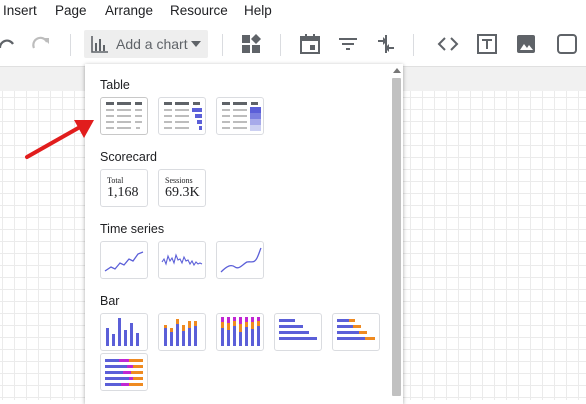  Describe the element at coordinates (128, 157) in the screenshot. I see `section-title-scorecard: Scorecard` at that location.